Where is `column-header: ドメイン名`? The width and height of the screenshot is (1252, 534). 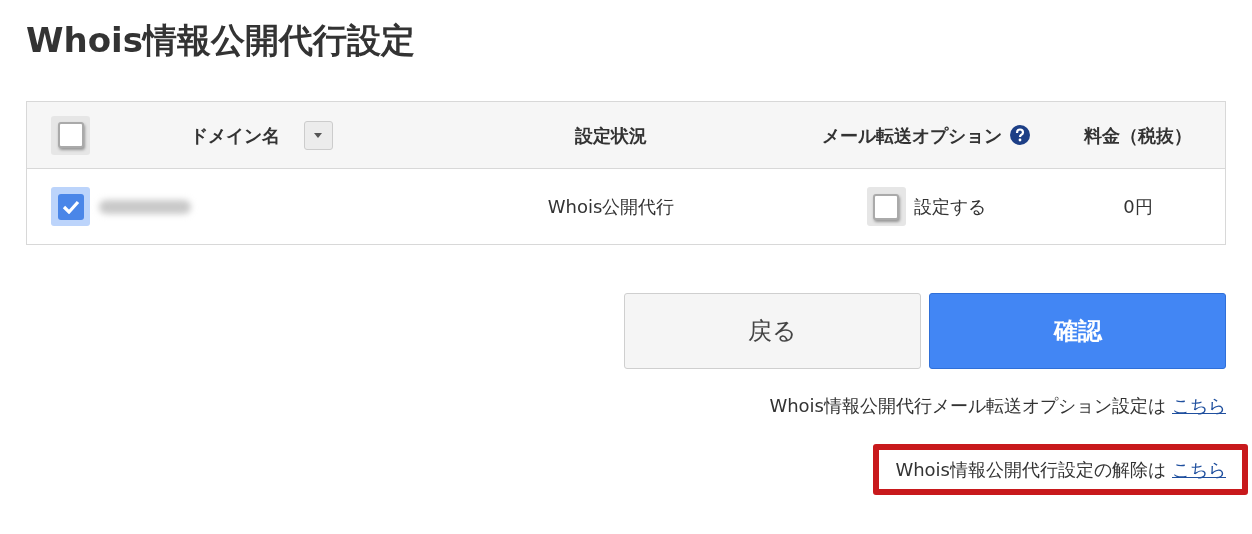
column-header: ドメイン名 is located at coordinates (234, 135).